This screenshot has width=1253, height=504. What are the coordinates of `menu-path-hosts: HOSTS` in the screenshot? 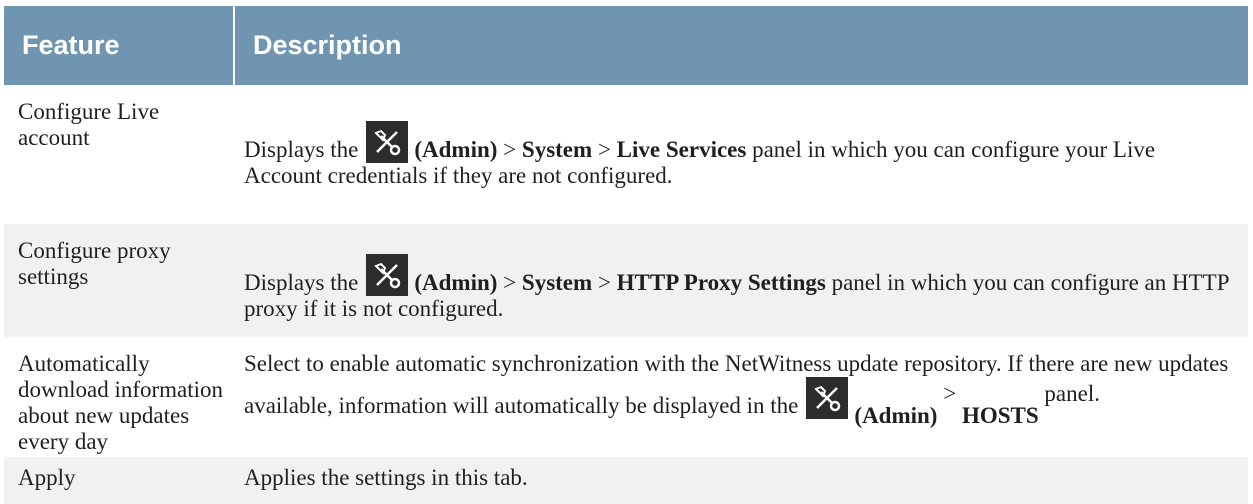 It's located at (1000, 415).